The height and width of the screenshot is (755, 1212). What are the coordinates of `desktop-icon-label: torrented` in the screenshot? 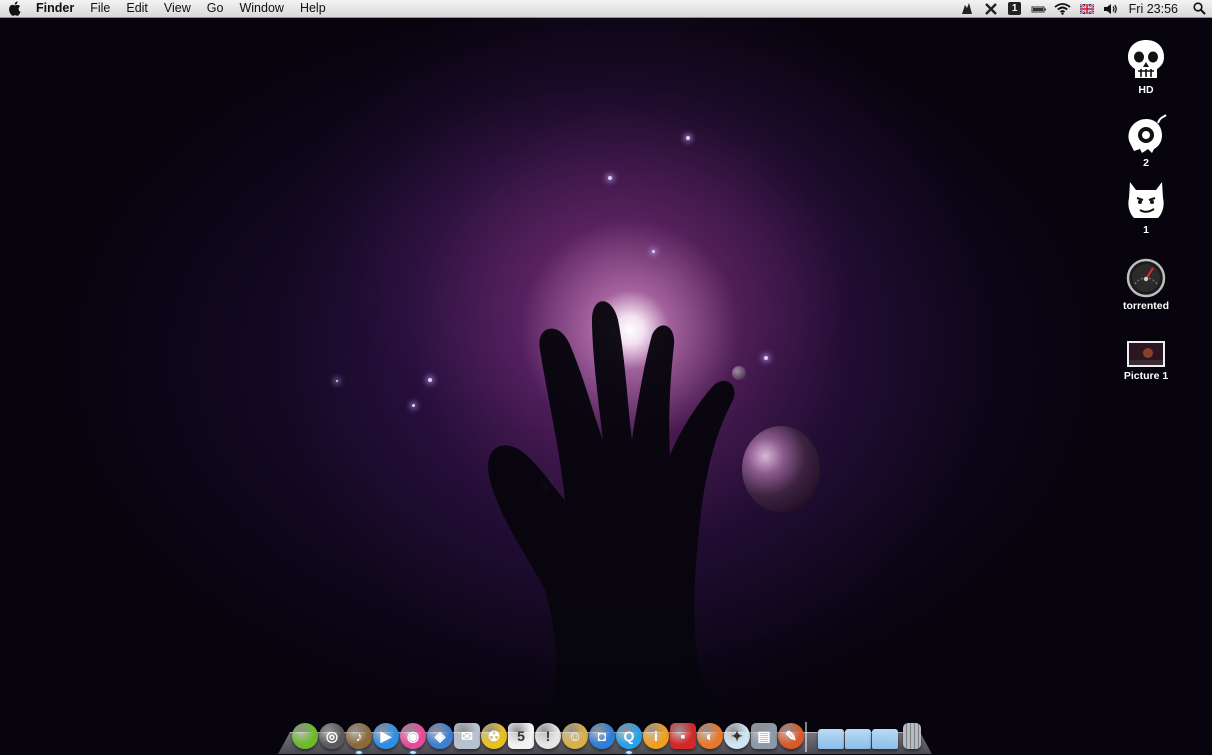 It's located at (1146, 306).